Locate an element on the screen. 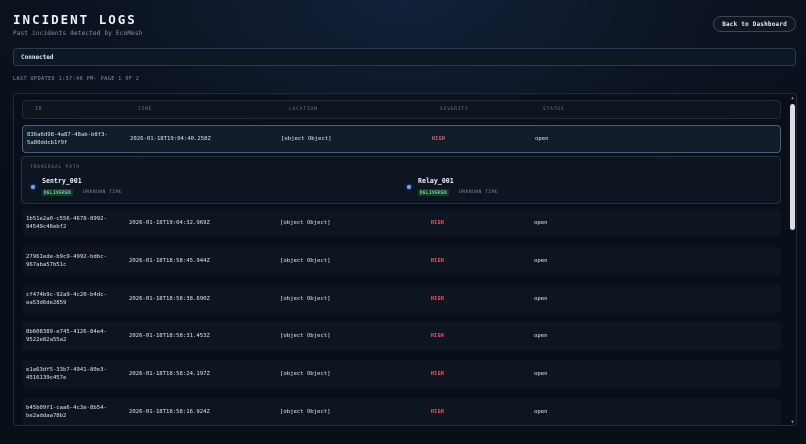  incident-time: 2026-01-18T18:58:38.690Z is located at coordinates (169, 299).